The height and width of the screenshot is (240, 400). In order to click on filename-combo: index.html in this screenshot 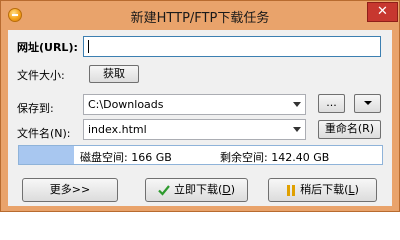, I will do `click(194, 129)`.